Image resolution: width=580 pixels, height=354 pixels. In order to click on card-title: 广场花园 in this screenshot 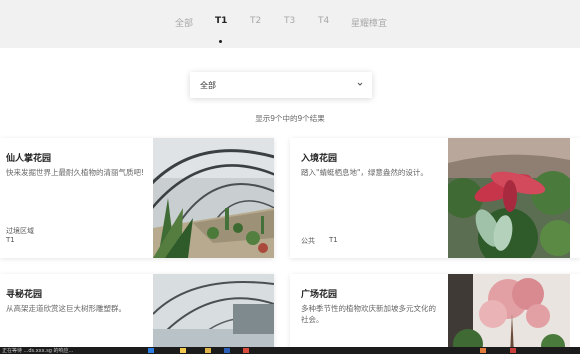, I will do `click(319, 295)`.